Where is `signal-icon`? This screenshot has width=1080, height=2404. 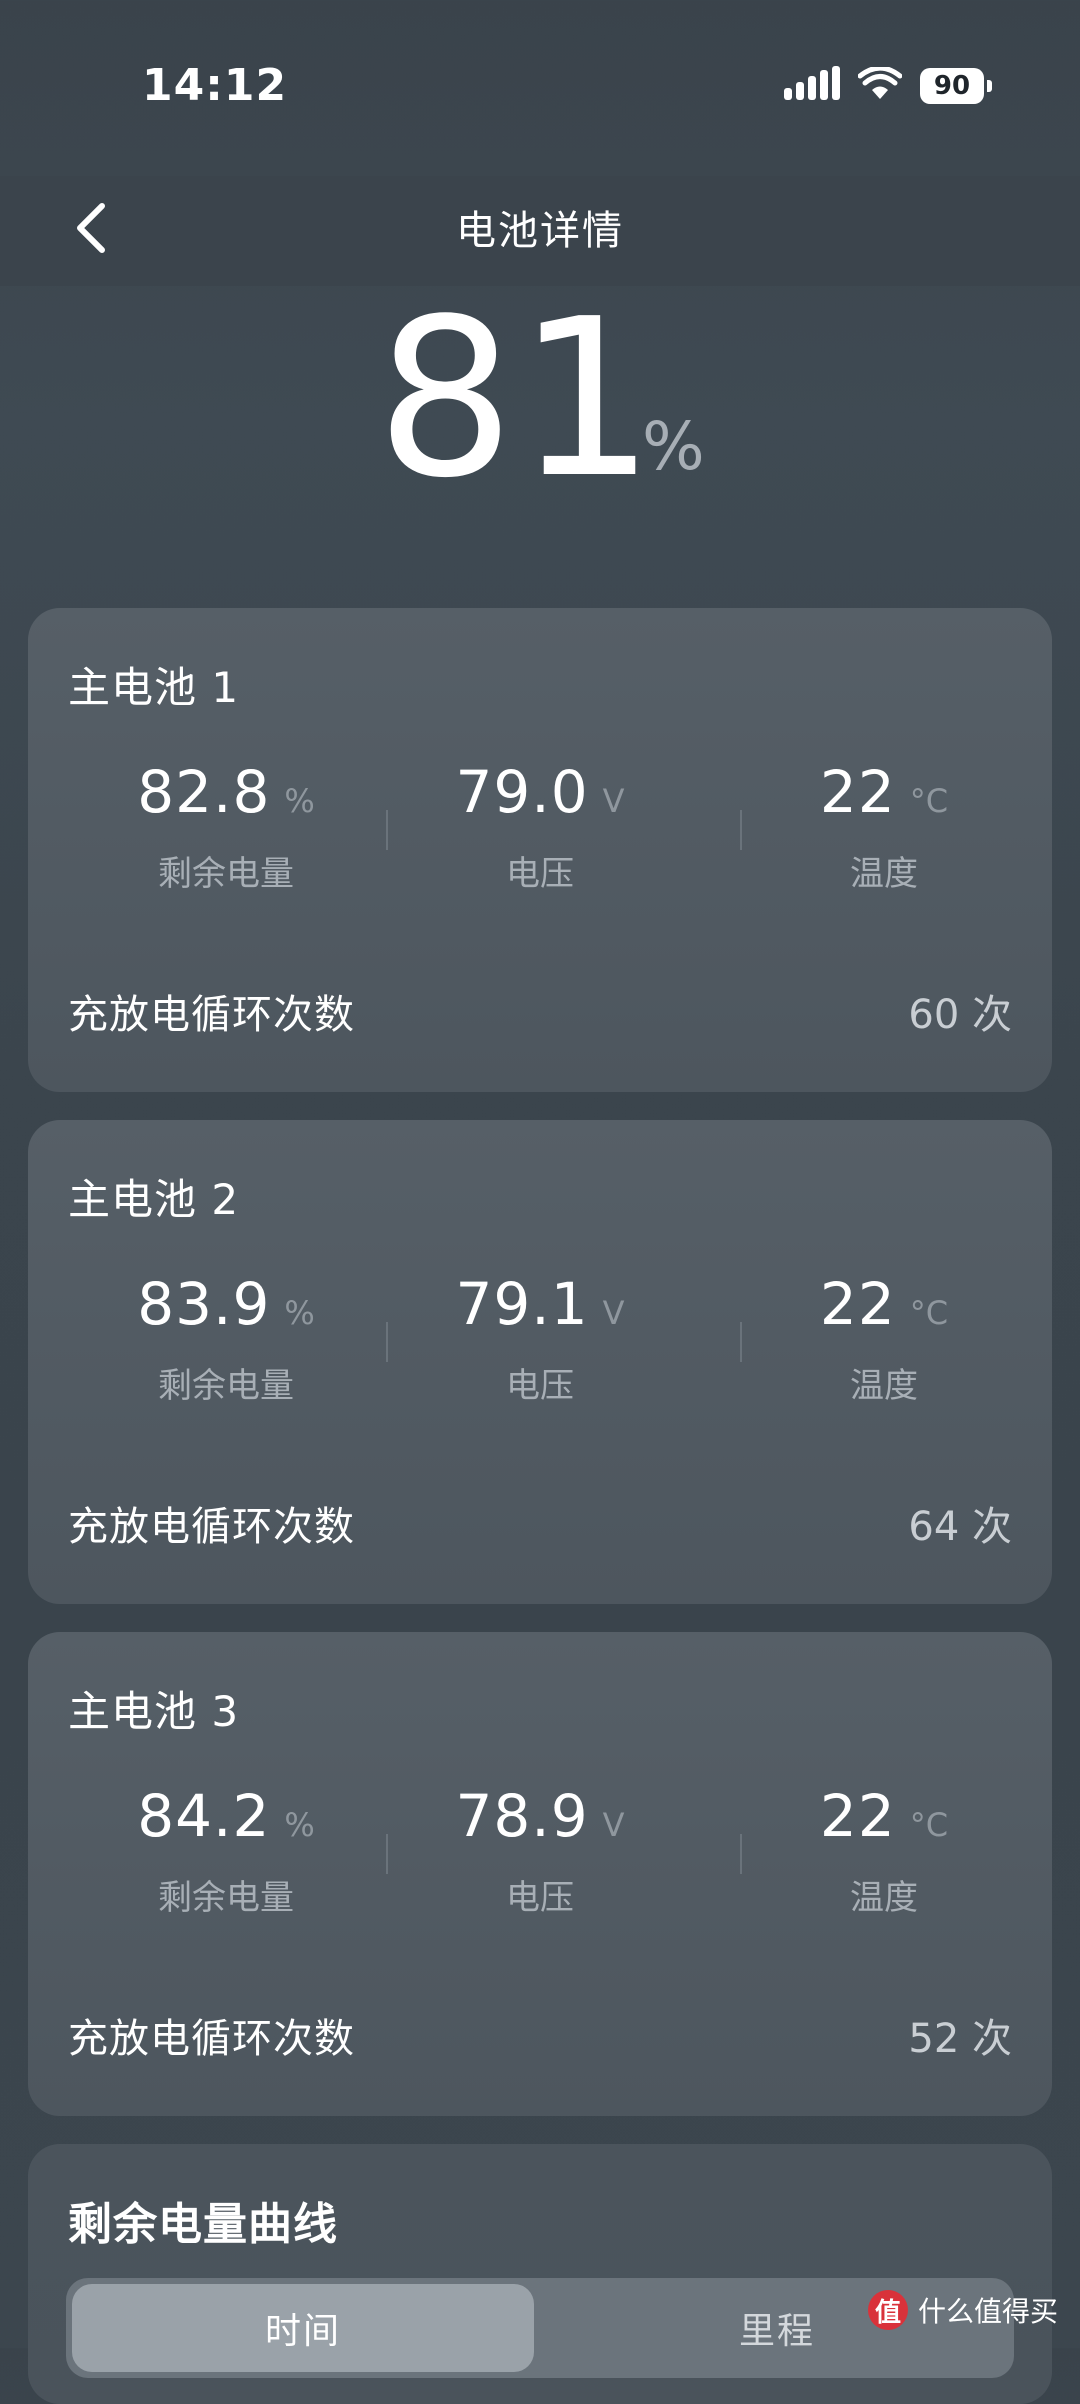 signal-icon is located at coordinates (812, 86).